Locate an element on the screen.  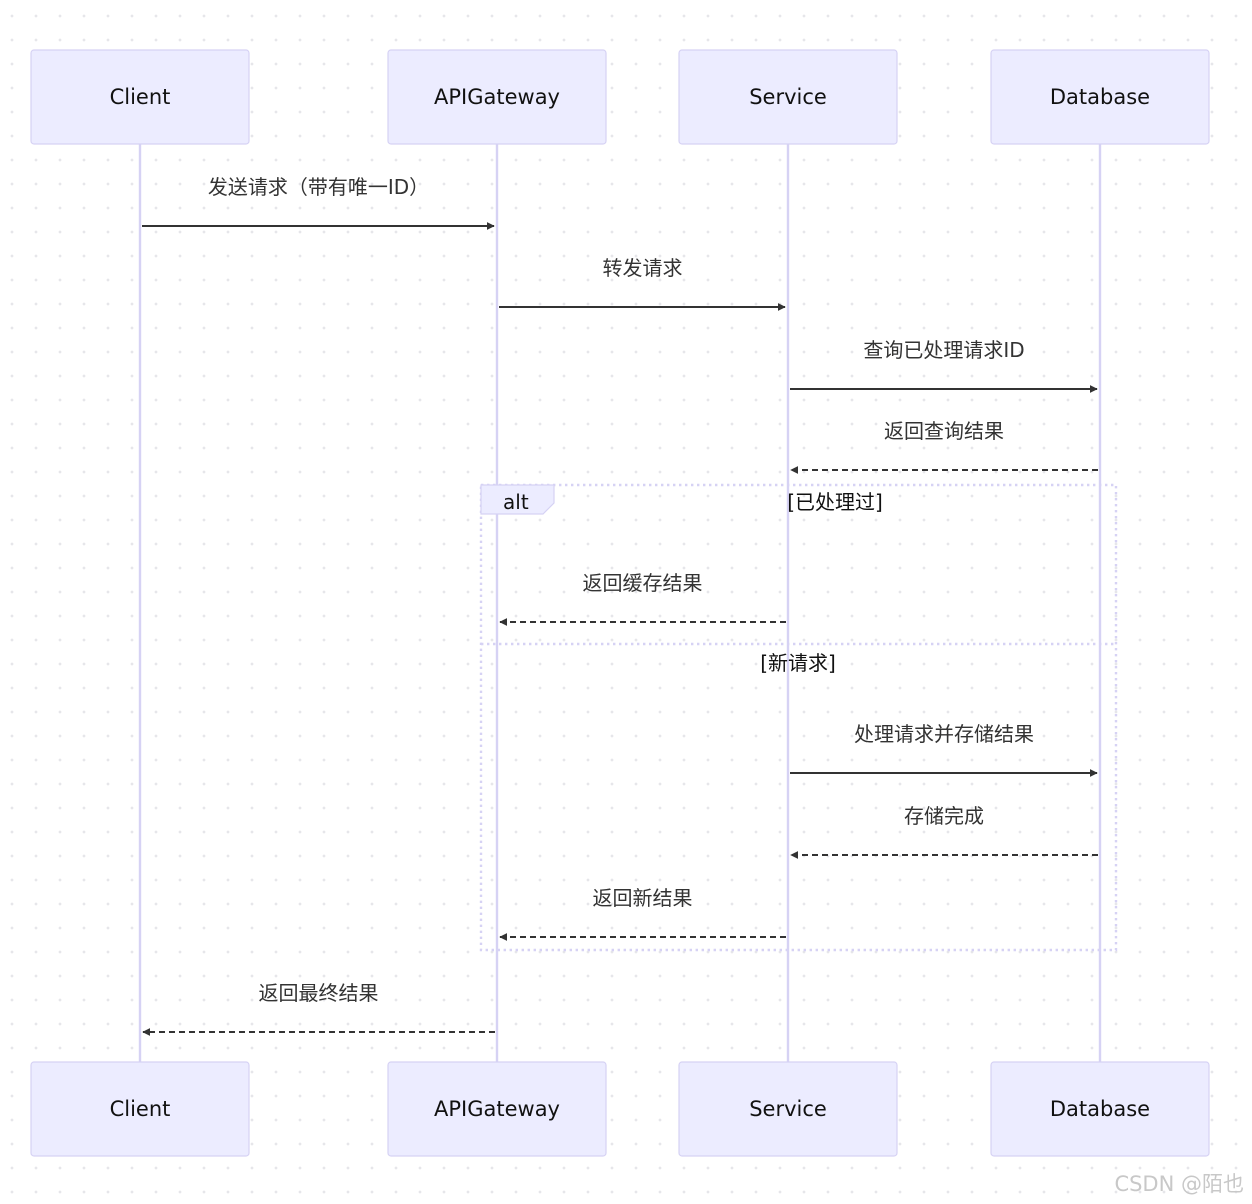
message-label: 发送请求（带有唯一ID） is located at coordinates (318, 187).